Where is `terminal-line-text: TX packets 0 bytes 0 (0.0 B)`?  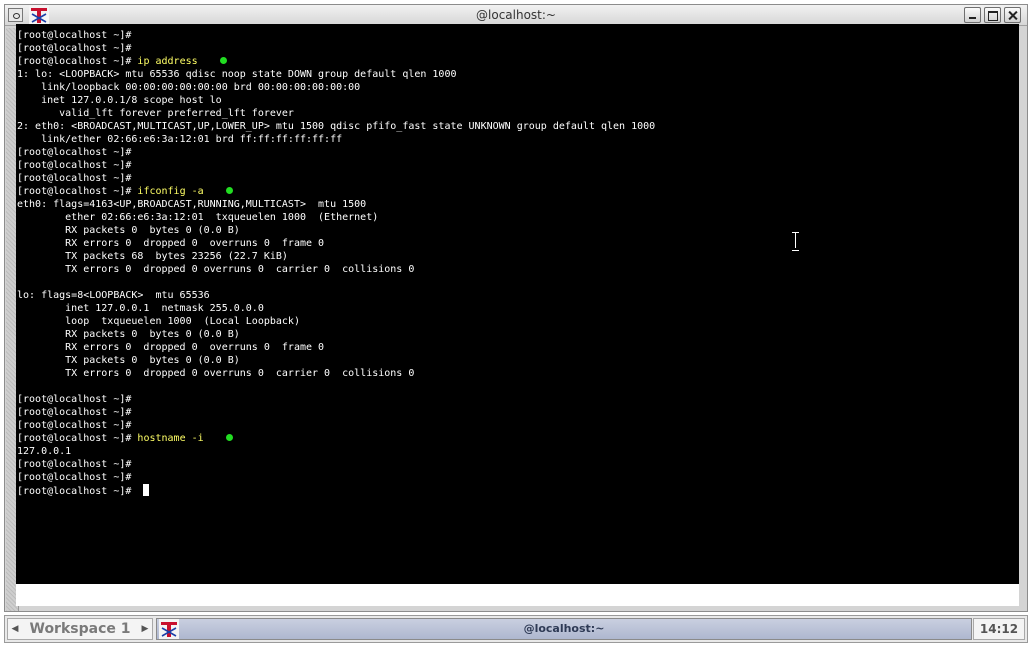 terminal-line-text: TX packets 0 bytes 0 (0.0 B) is located at coordinates (128, 360).